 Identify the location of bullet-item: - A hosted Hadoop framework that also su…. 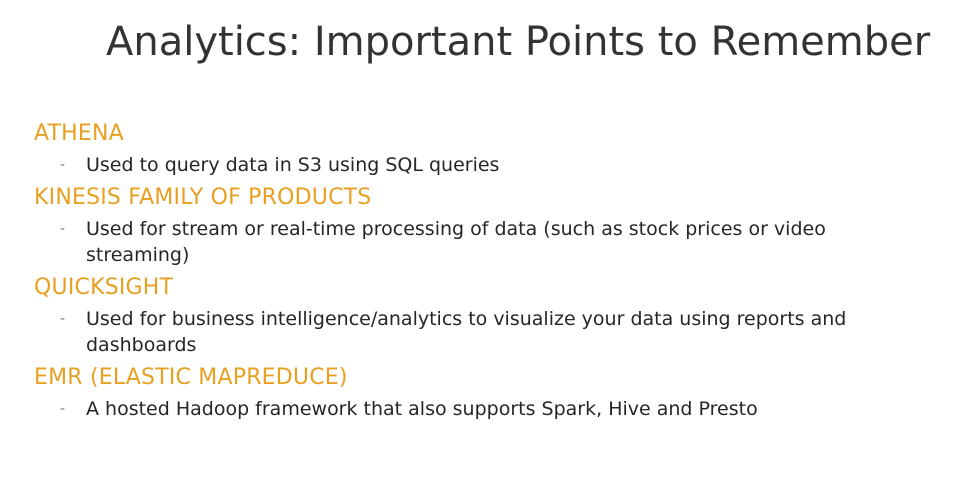
(497, 409).